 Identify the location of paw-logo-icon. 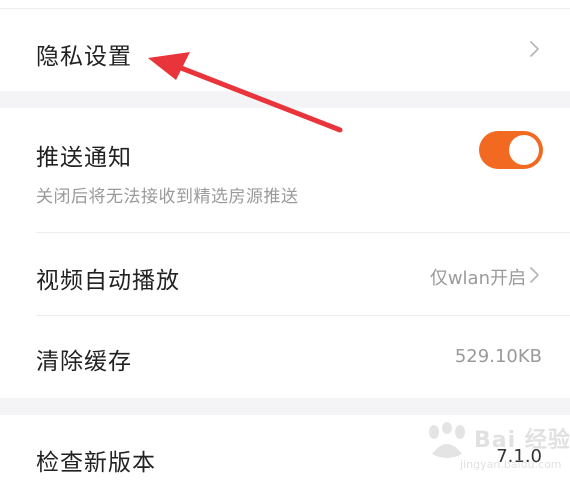
(447, 440).